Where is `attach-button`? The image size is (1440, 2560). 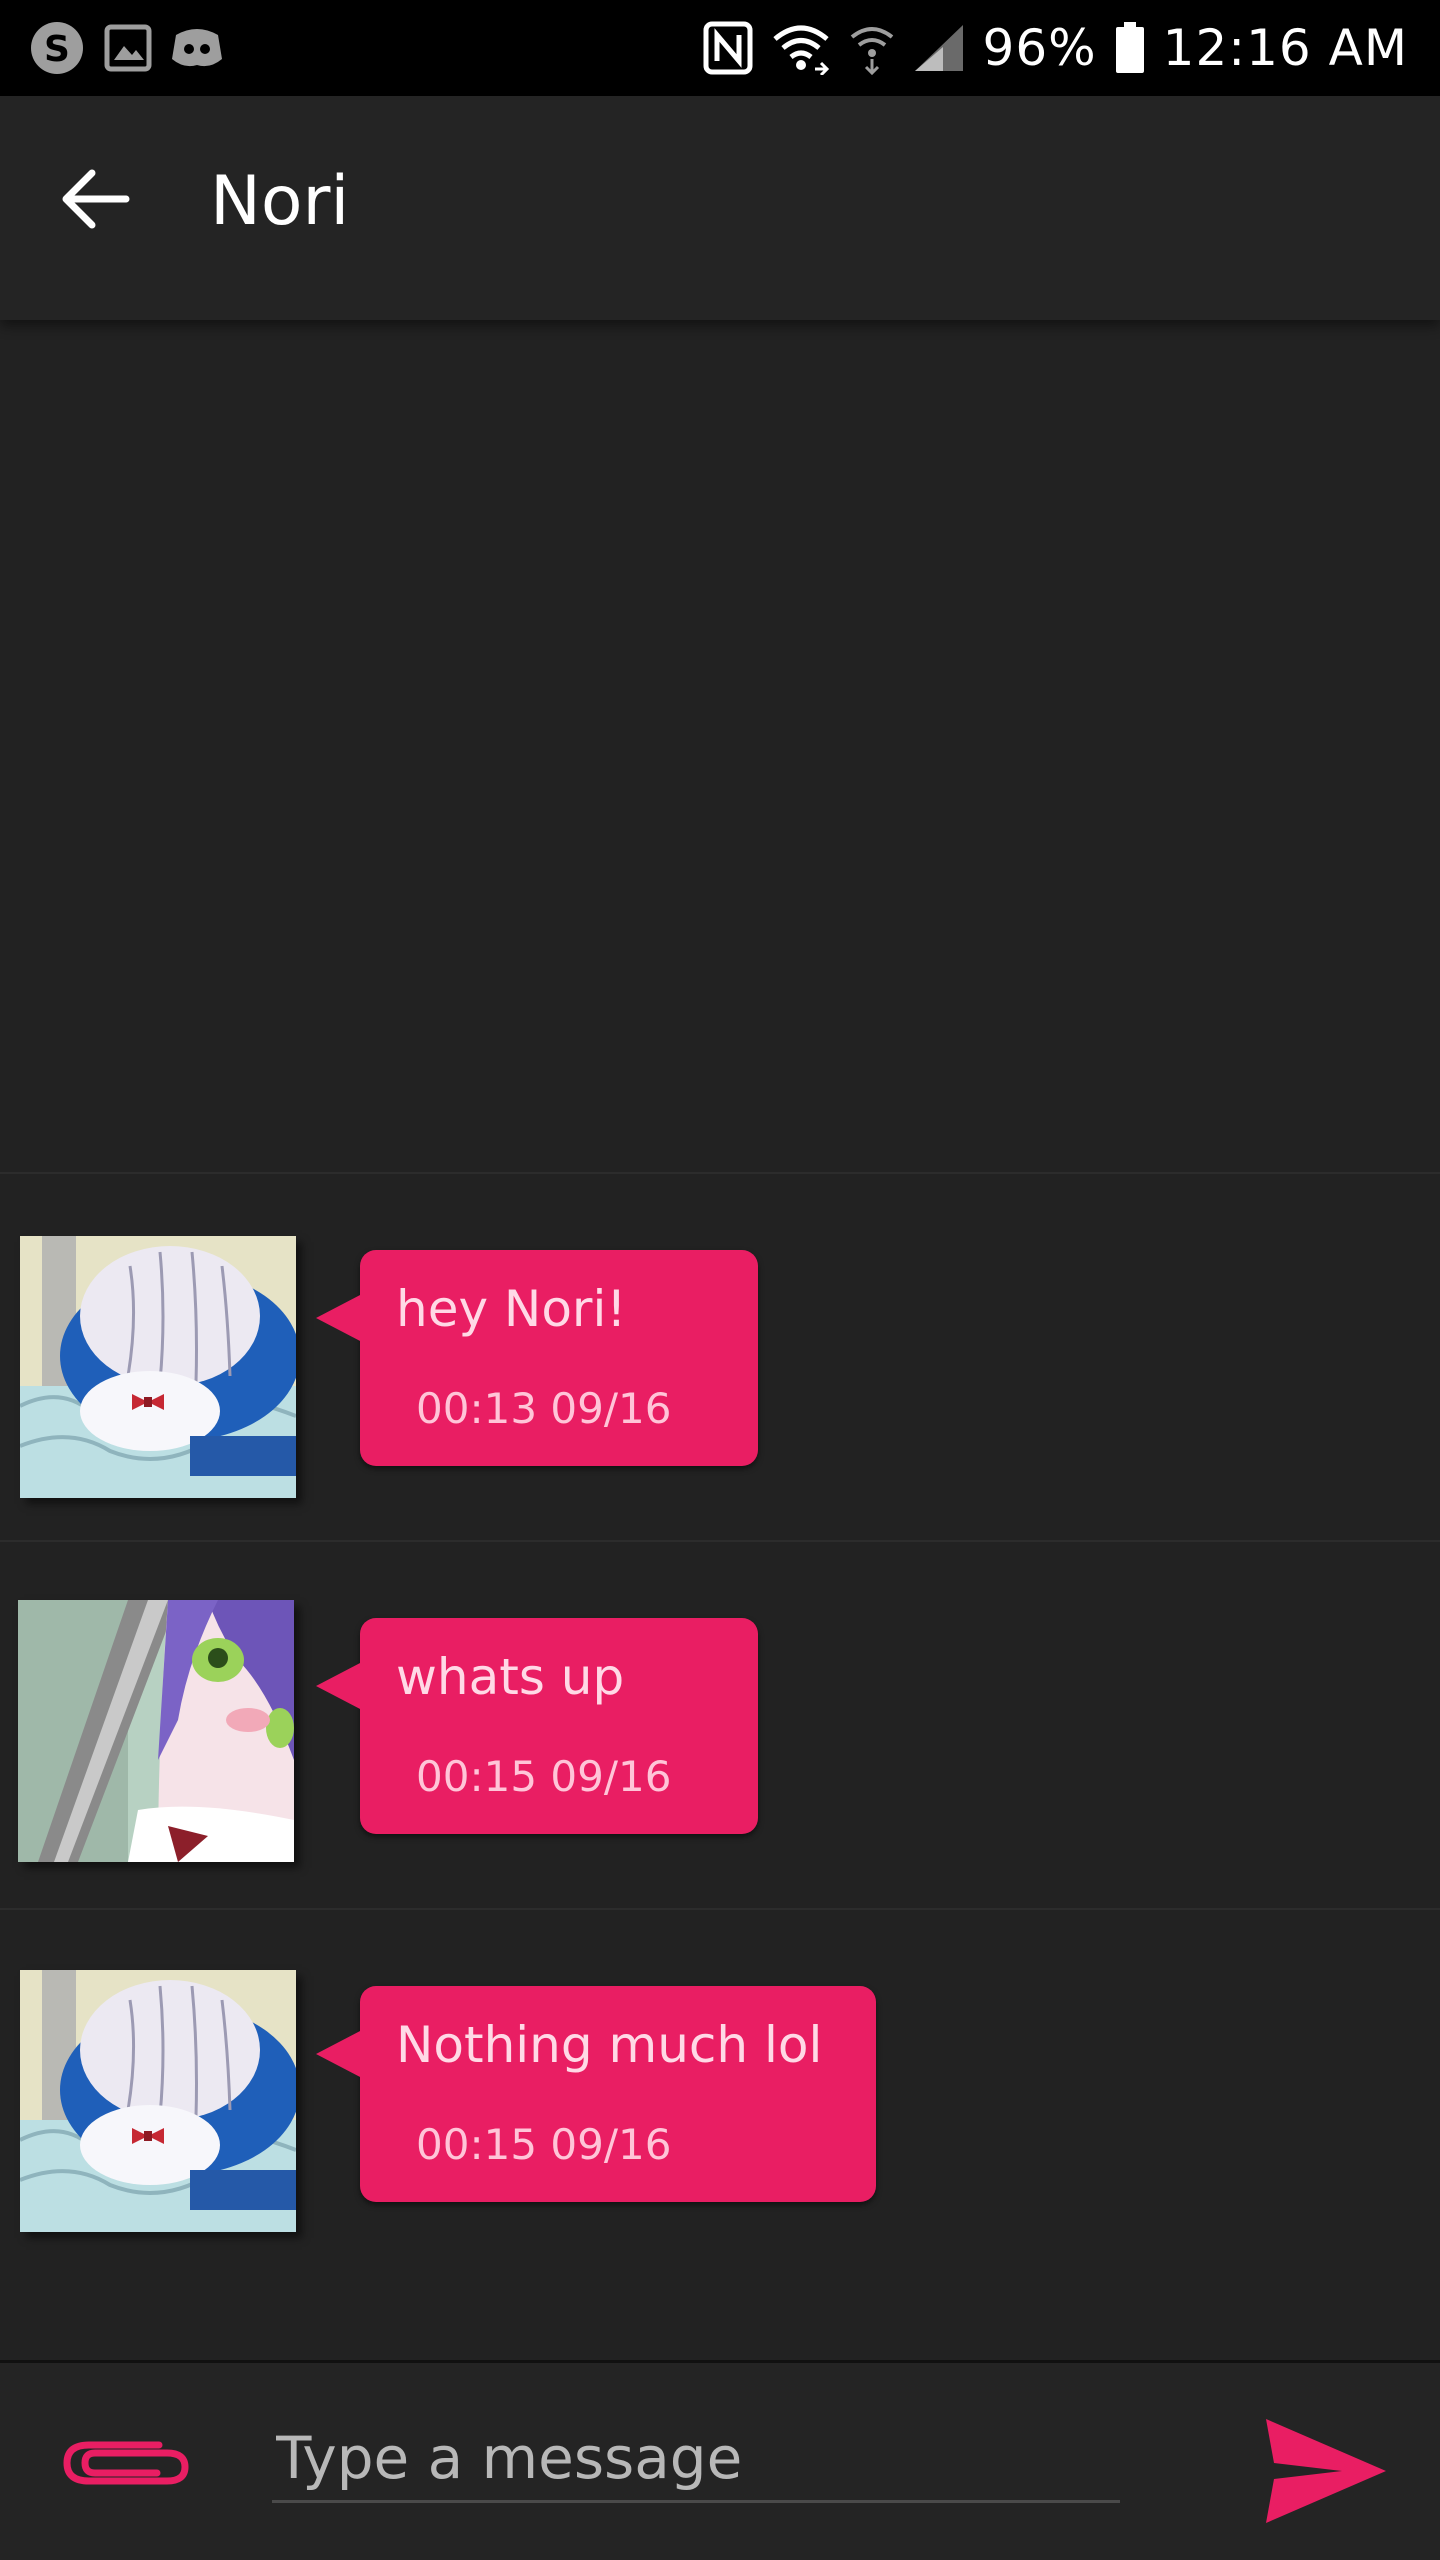 attach-button is located at coordinates (126, 2463).